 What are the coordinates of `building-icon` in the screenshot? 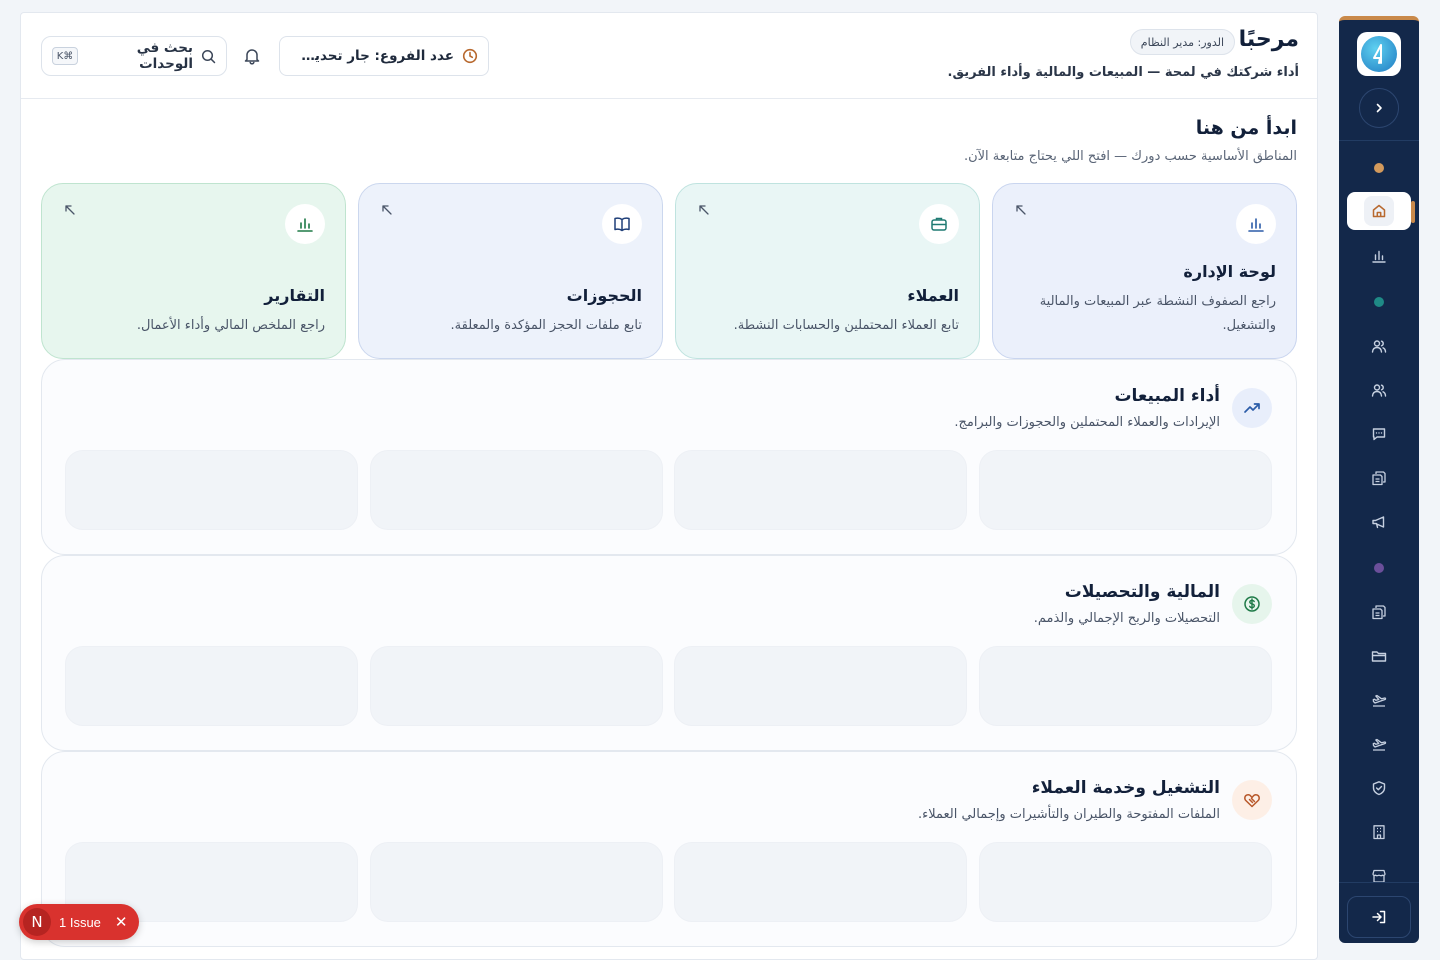 It's located at (1379, 832).